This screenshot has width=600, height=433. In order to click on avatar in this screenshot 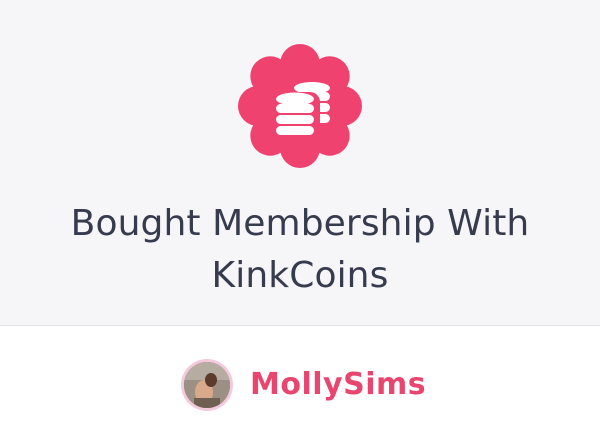, I will do `click(207, 385)`.